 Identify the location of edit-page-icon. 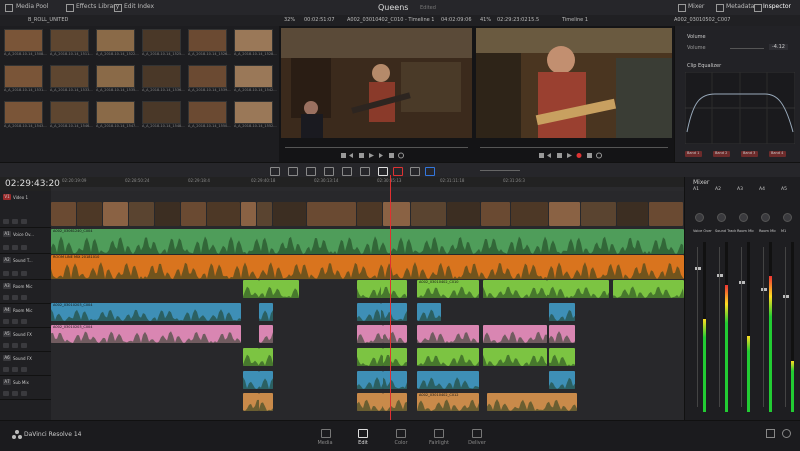
(363, 433).